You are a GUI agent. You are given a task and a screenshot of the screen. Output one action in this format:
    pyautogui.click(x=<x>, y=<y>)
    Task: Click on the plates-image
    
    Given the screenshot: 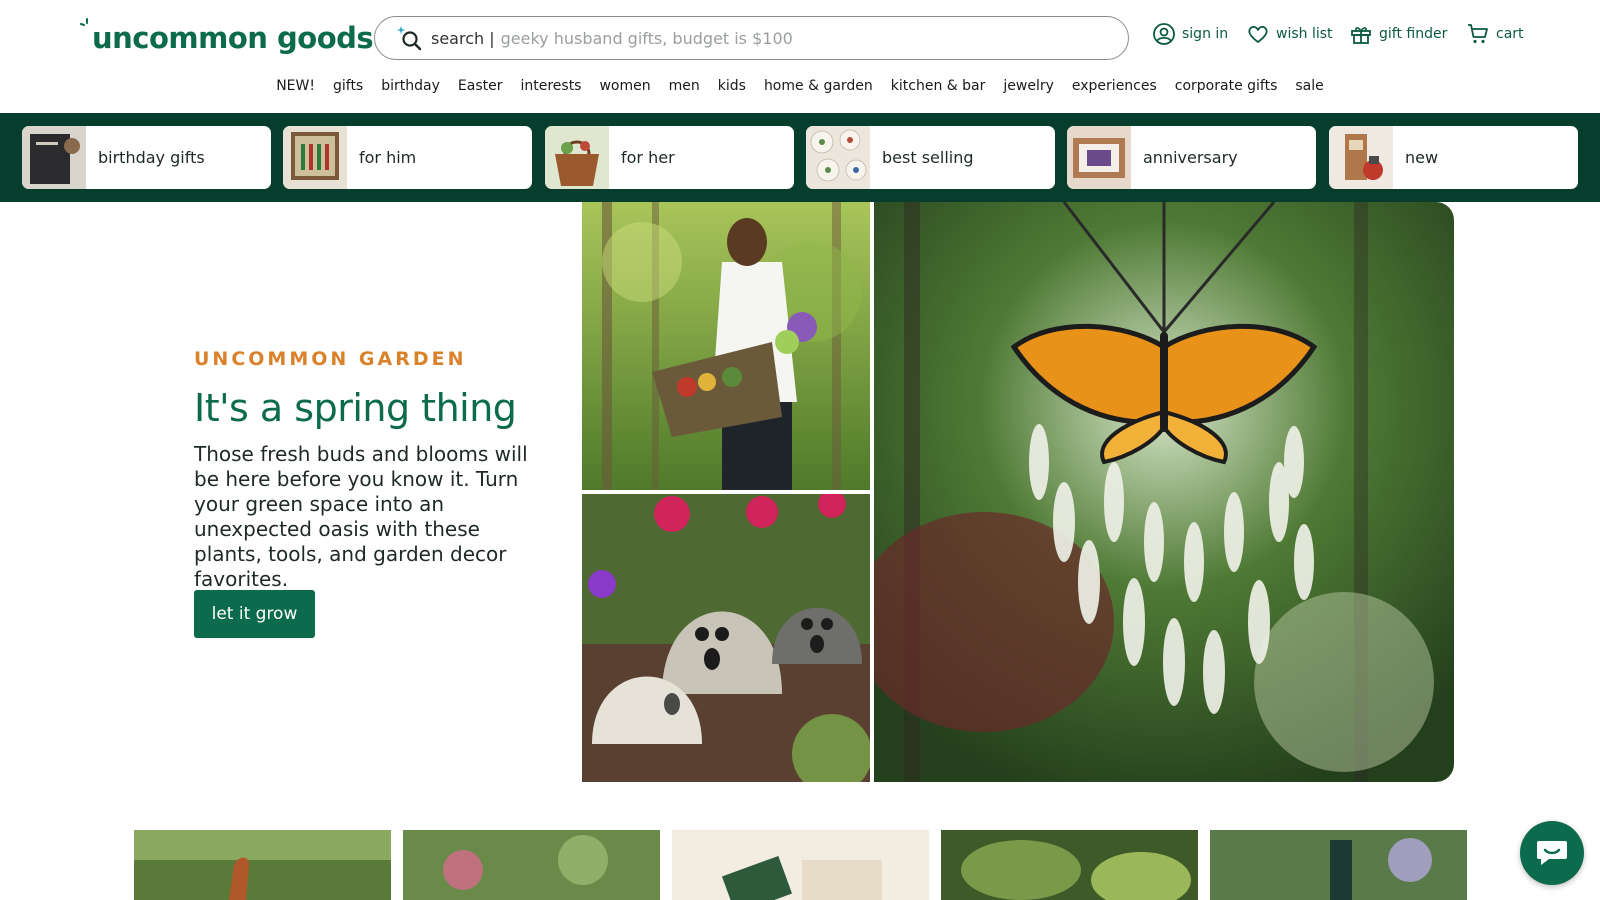 What is the action you would take?
    pyautogui.click(x=838, y=157)
    